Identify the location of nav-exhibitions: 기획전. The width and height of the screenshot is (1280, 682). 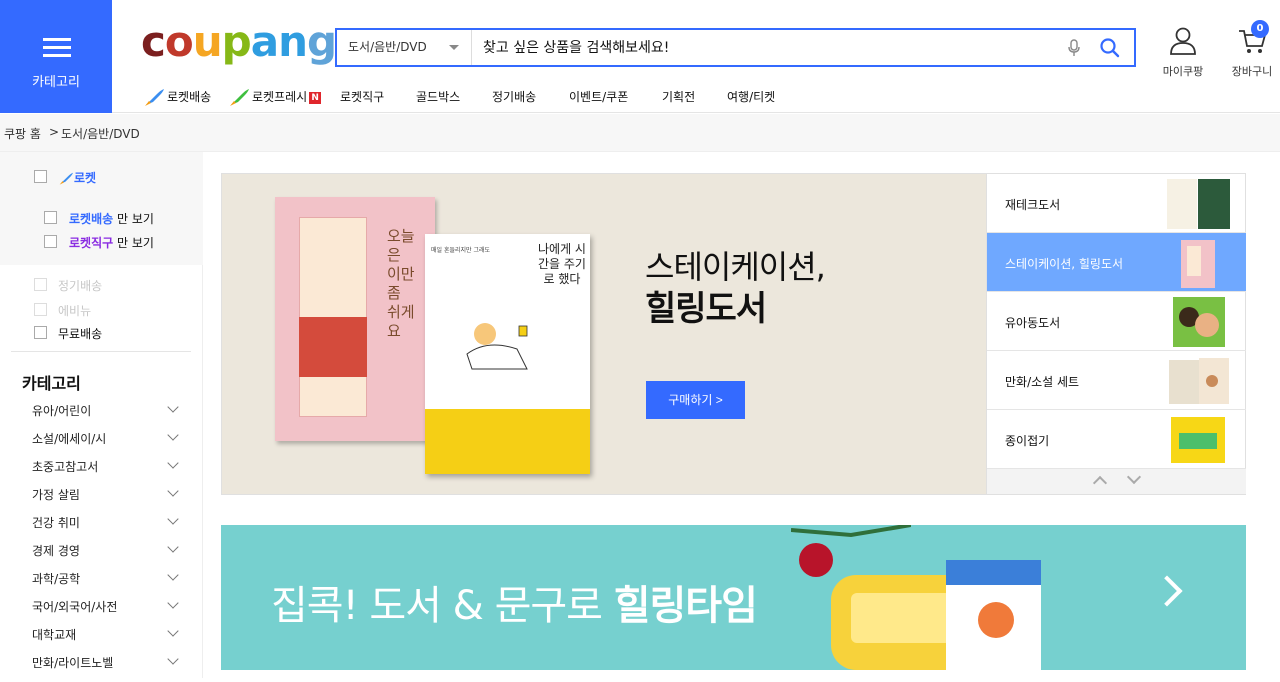
(678, 97).